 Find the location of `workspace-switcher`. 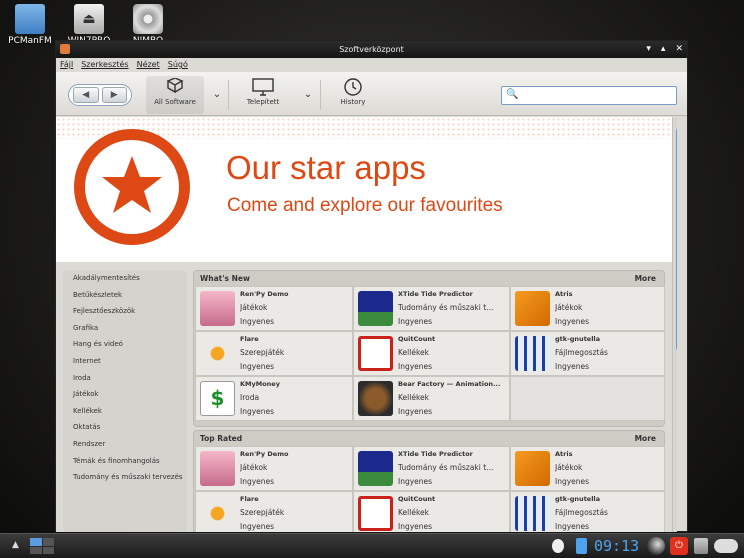

workspace-switcher is located at coordinates (42, 546).